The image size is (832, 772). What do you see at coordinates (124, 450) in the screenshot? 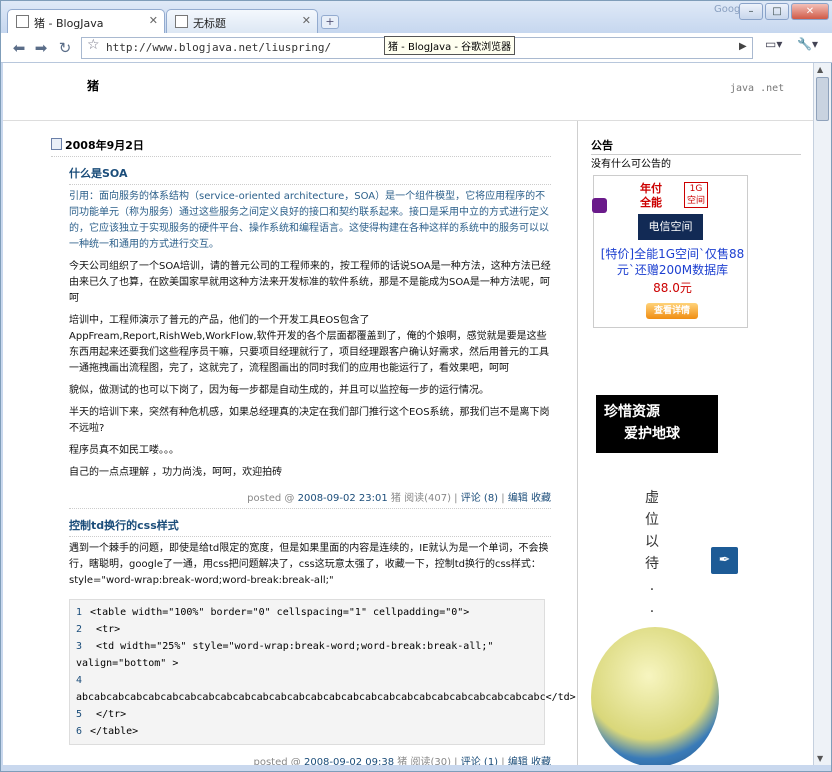
I see `post-paragraph: 程序员真不如民工喽。。。` at bounding box center [124, 450].